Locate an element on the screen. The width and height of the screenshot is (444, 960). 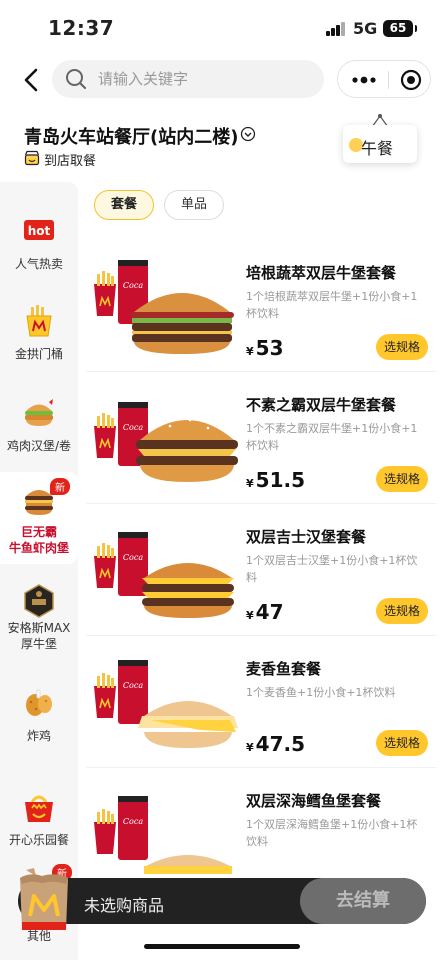
sidebar-item-big-mac: 新 巨无霸 牛鱼虾肉堡 is located at coordinates (39, 518).